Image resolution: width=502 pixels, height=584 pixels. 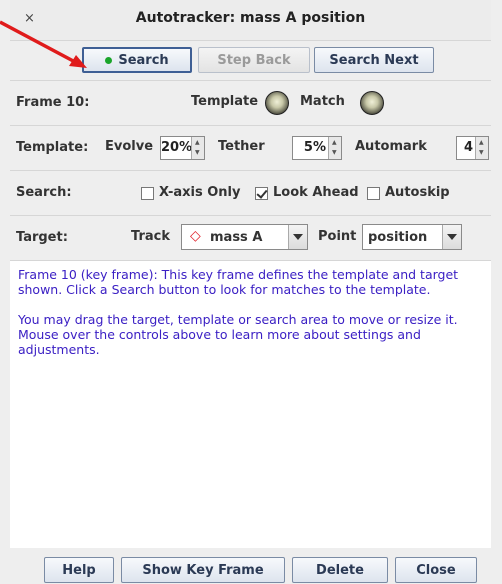 I want to click on annotation-arrow, so click(x=43, y=44).